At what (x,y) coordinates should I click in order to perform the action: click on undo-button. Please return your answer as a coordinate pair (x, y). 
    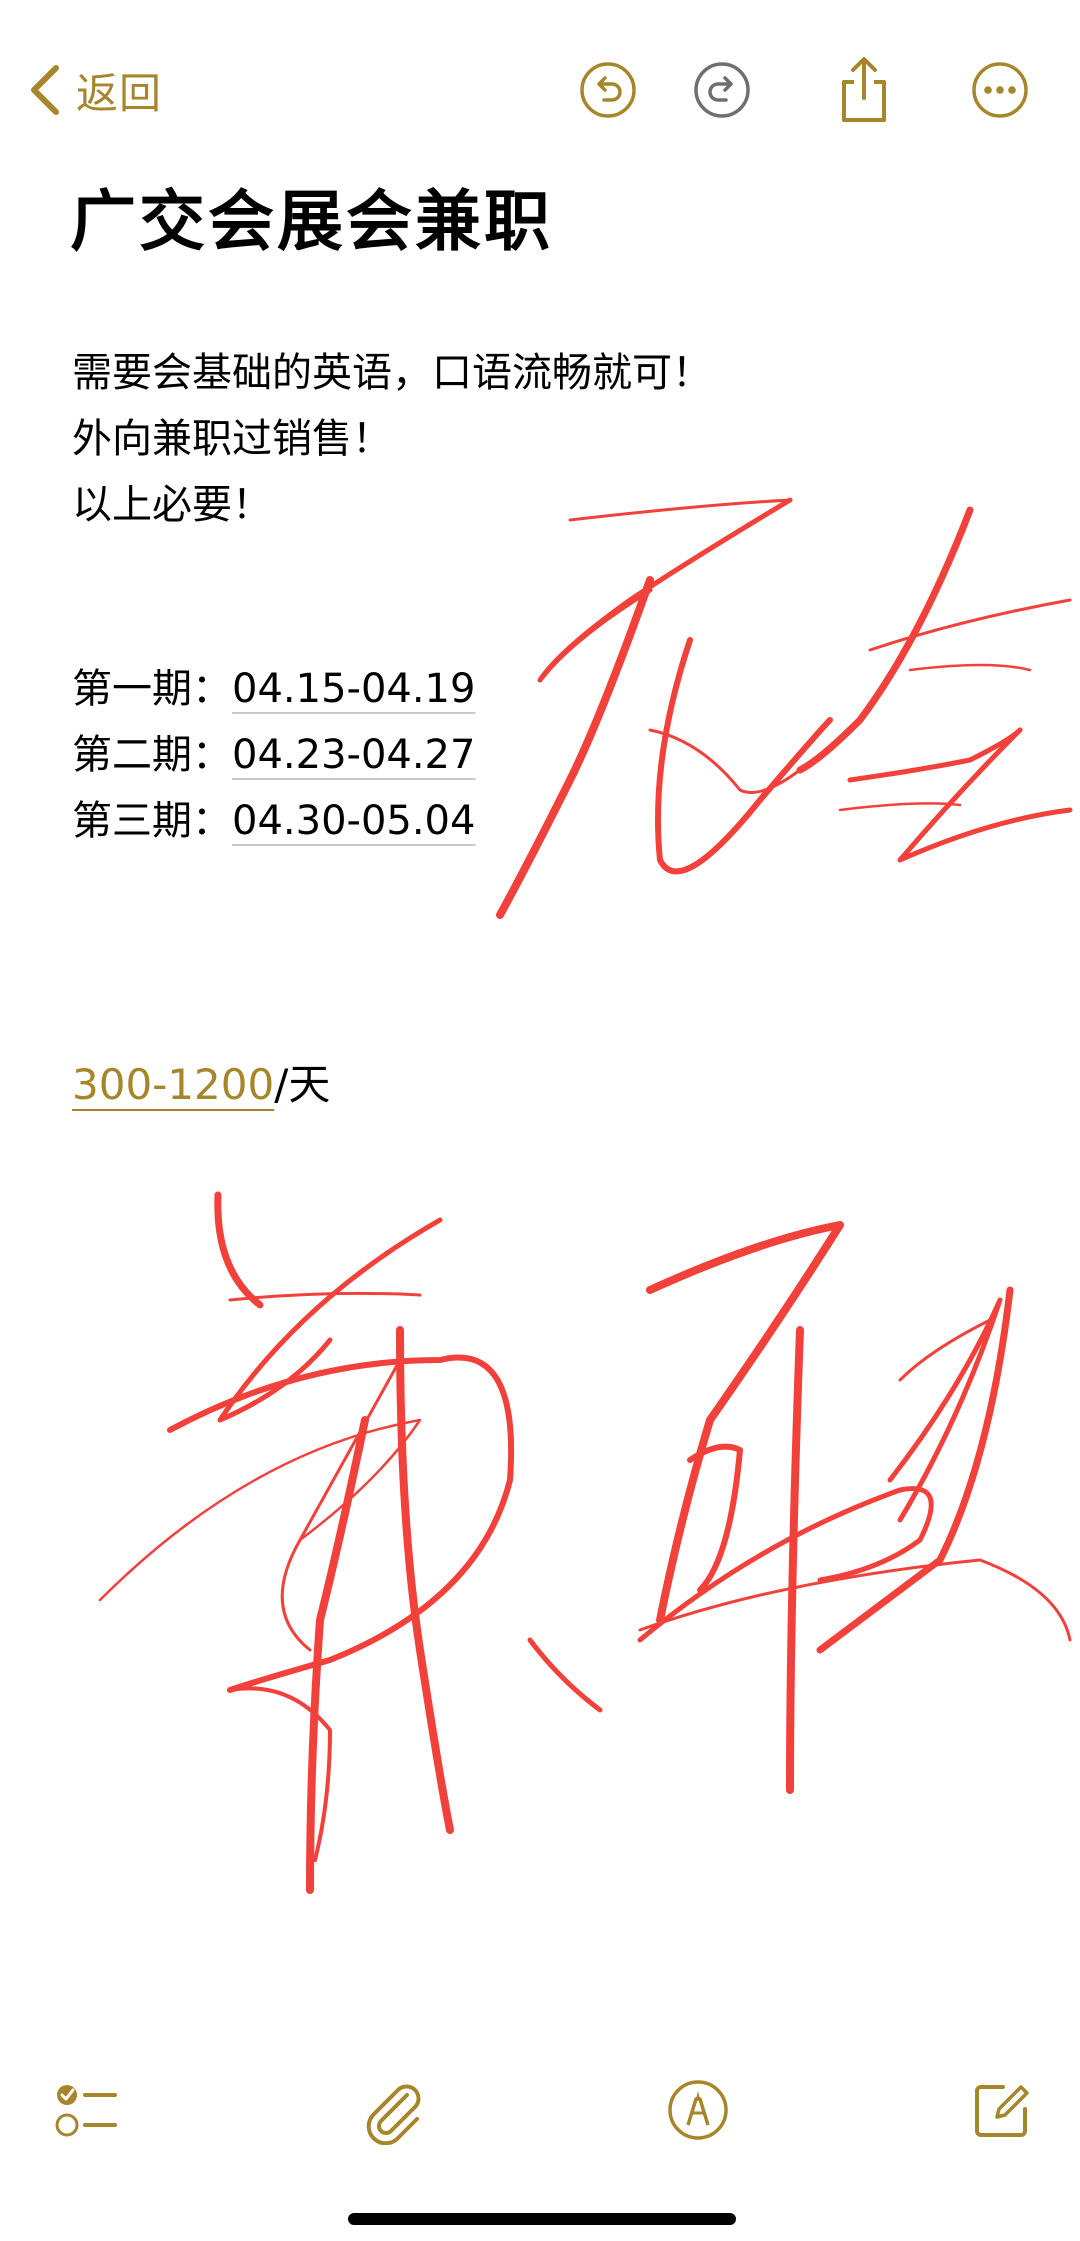
    Looking at the image, I should click on (608, 90).